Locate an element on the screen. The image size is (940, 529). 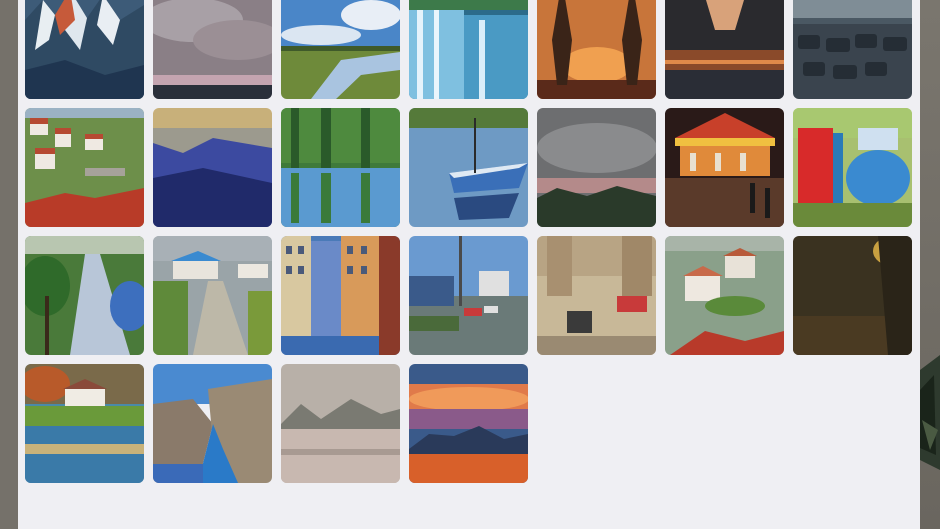
painting-parking-lot is located at coordinates (852, 49).